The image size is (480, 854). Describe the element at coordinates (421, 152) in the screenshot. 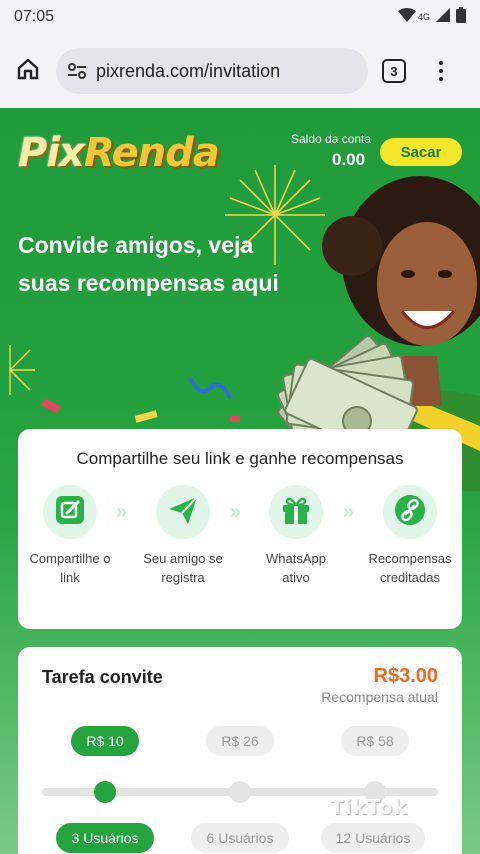

I see `withdraw-button: Sacar` at that location.